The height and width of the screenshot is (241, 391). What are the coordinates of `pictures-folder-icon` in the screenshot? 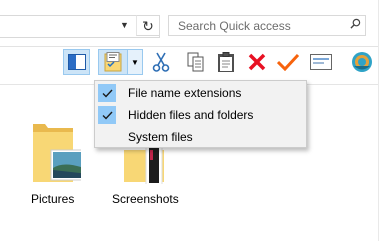 It's located at (57, 153).